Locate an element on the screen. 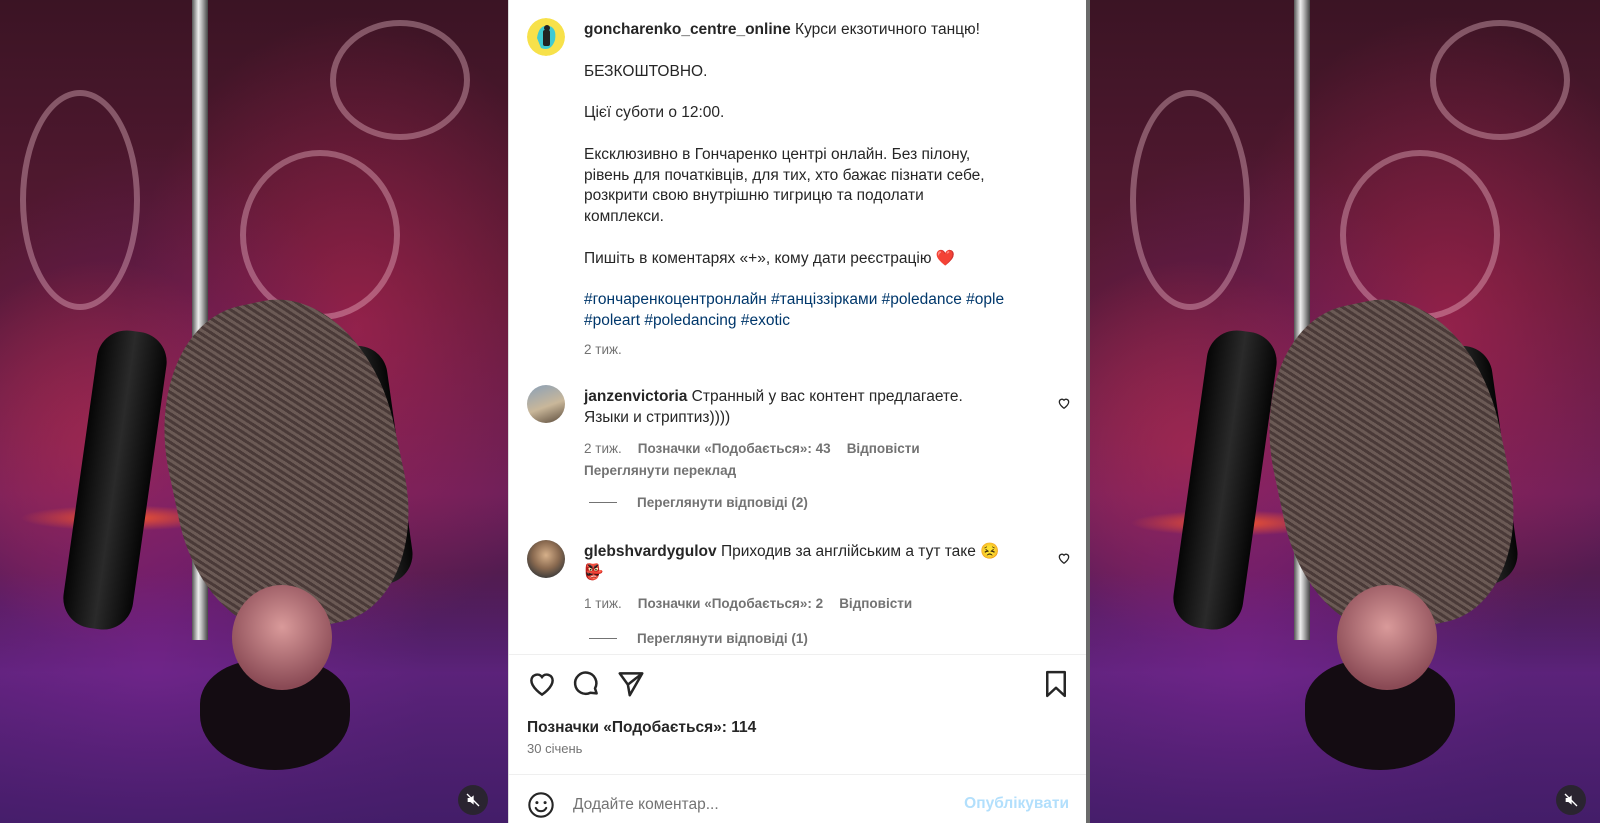 The height and width of the screenshot is (823, 1600). translate-link: Переглянути переклад is located at coordinates (809, 471).